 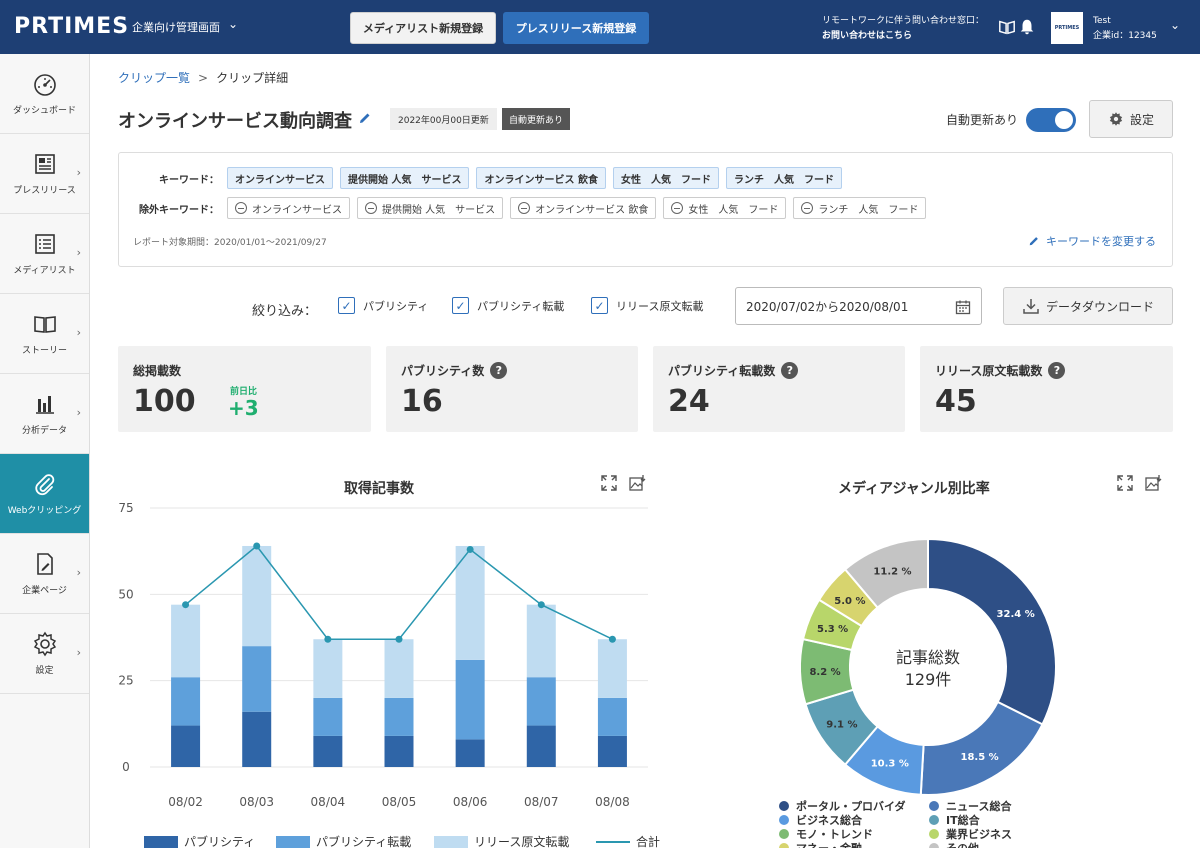 I want to click on remote-work-contact: リモートワークに伴う問い合わせ窓口： お問い合わせはこちら, so click(x=903, y=29).